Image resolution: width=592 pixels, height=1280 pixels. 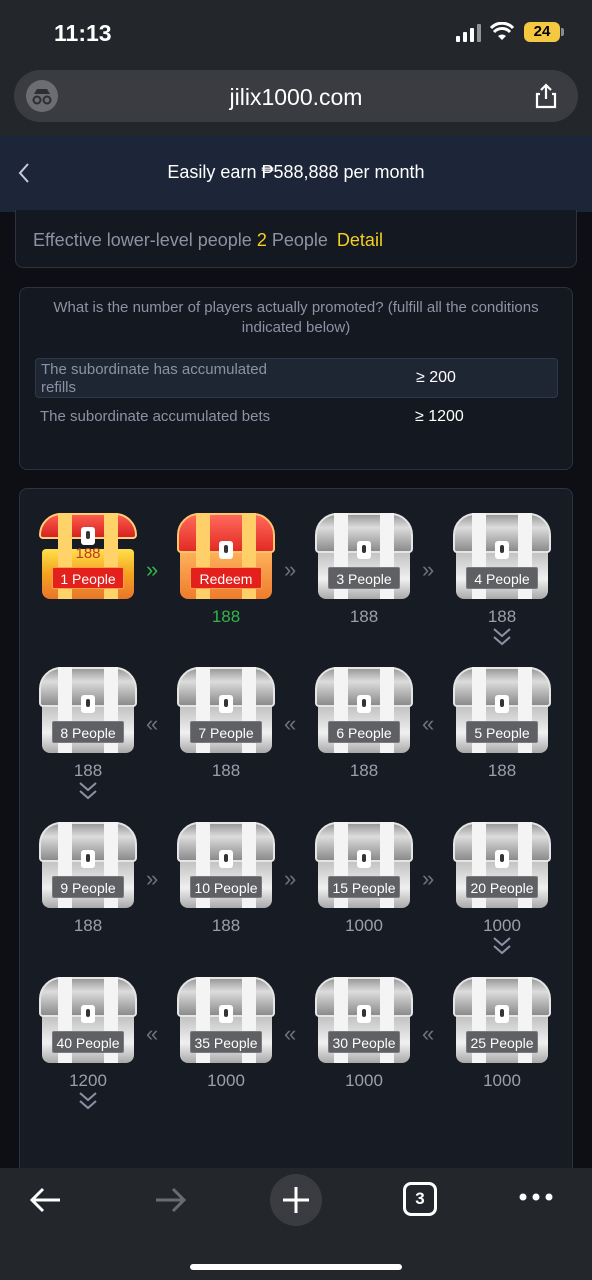 What do you see at coordinates (142, 240) in the screenshot?
I see `effective-label: Effective lower-level people` at bounding box center [142, 240].